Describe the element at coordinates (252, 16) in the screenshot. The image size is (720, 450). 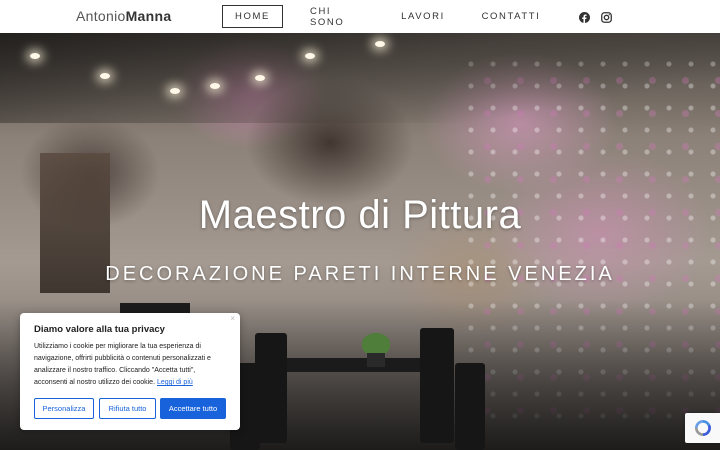
I see `nav-item-home: HOME` at that location.